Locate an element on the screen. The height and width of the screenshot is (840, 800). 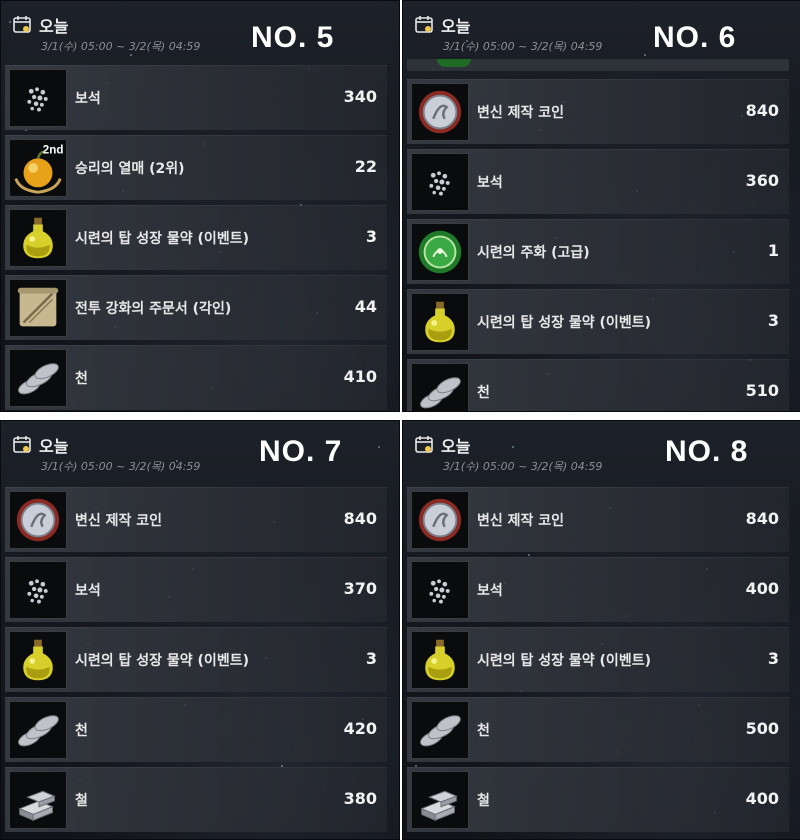
reward-row: 철 380 is located at coordinates (196, 799).